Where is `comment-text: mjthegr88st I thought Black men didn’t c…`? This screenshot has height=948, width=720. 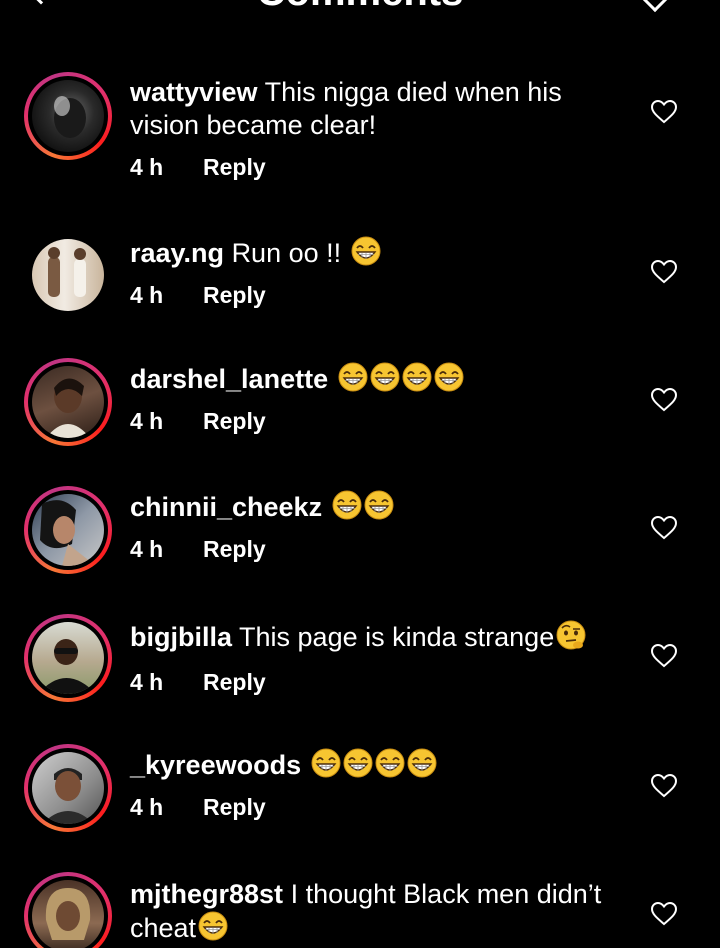
comment-text: mjthegr88st I thought Black men didn’t c… is located at coordinates (375, 911).